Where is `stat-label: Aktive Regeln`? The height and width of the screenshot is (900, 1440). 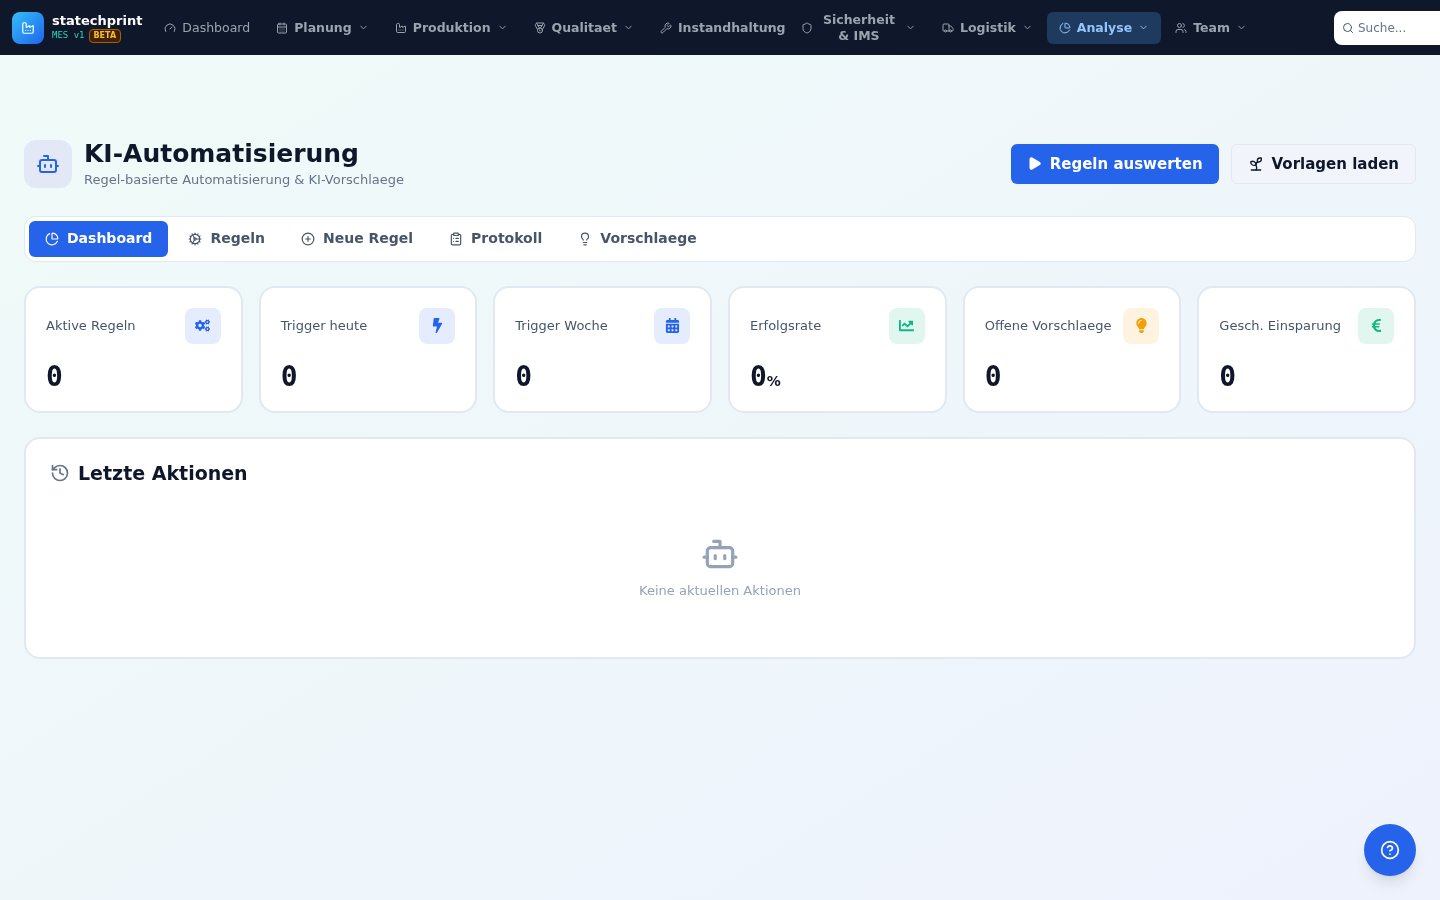
stat-label: Aktive Regeln is located at coordinates (91, 325).